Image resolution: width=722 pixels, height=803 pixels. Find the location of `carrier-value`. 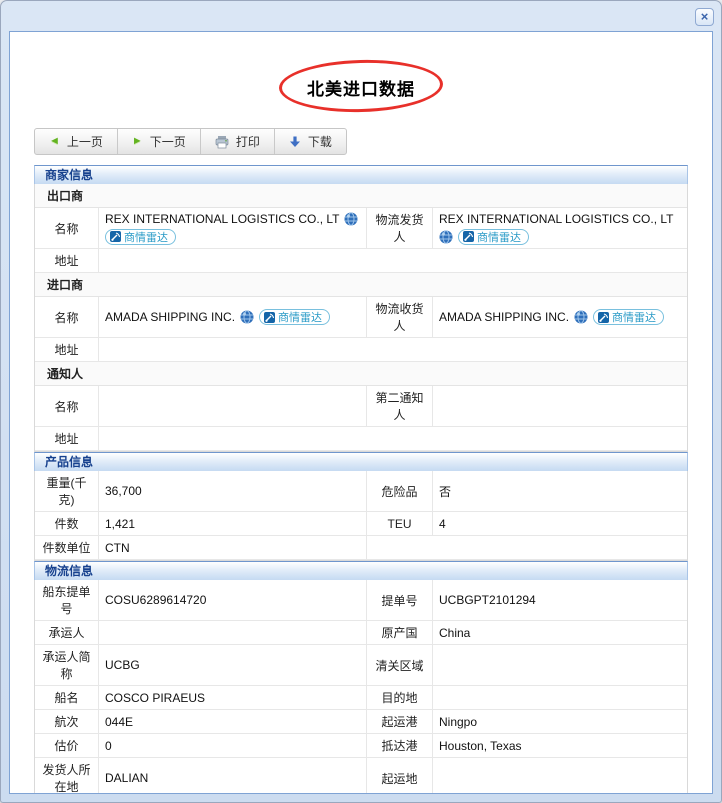

carrier-value is located at coordinates (233, 632).